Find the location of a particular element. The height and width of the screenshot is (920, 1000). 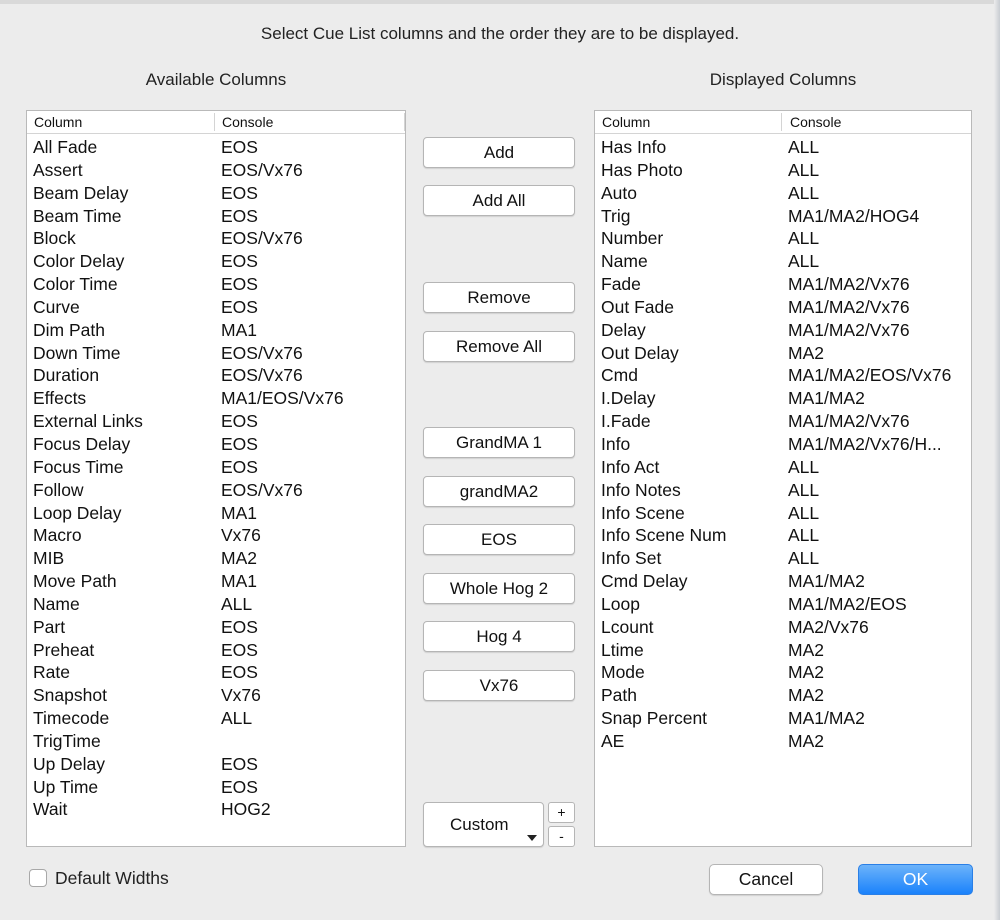

table-row: Down Time EOS/Vx76 is located at coordinates (216, 353).